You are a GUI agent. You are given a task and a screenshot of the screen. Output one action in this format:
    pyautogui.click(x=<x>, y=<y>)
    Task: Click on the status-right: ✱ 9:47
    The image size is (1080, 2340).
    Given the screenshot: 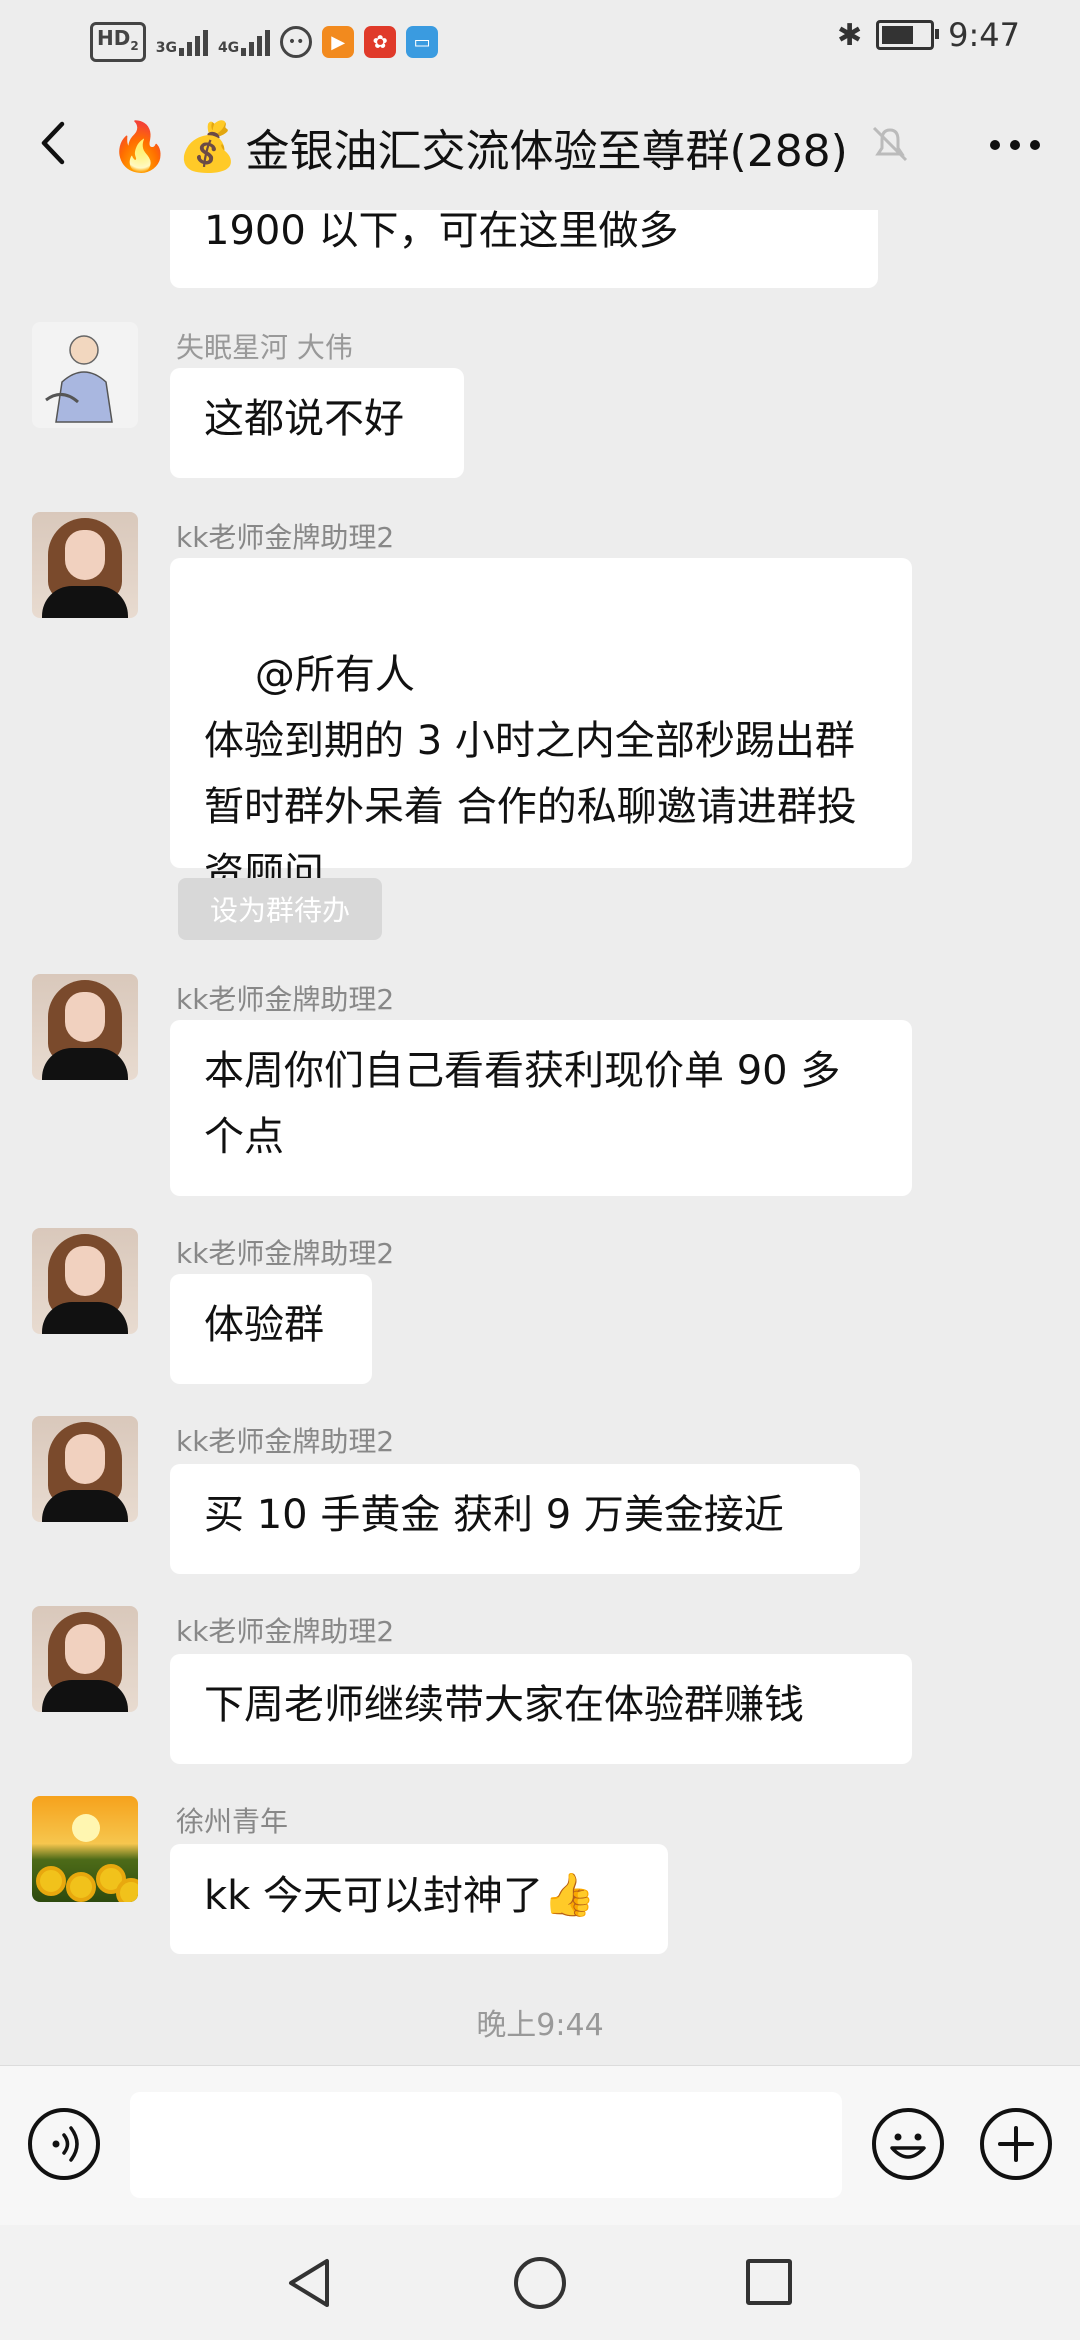 What is the action you would take?
    pyautogui.click(x=928, y=35)
    